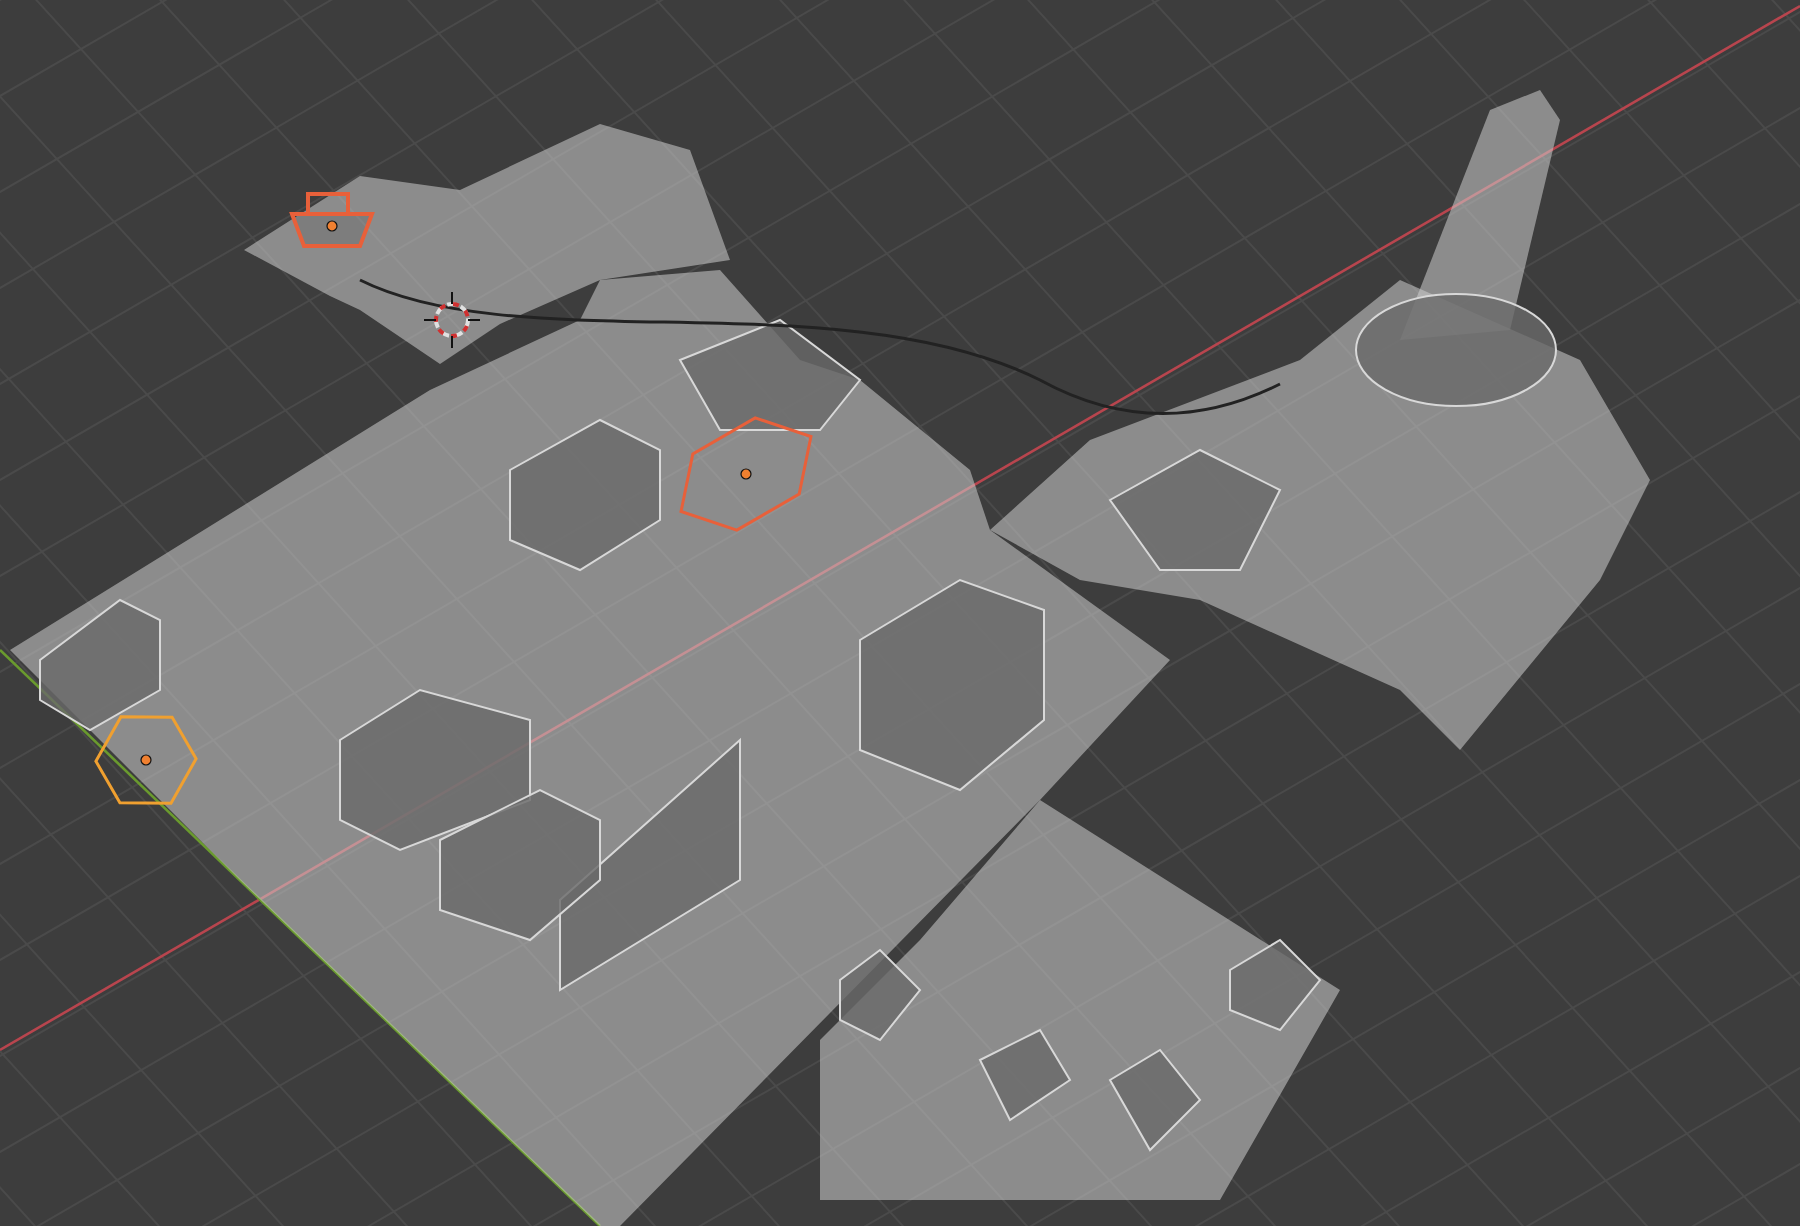 This screenshot has height=1226, width=1800. Describe the element at coordinates (146, 760) in the screenshot. I see `light-object` at that location.